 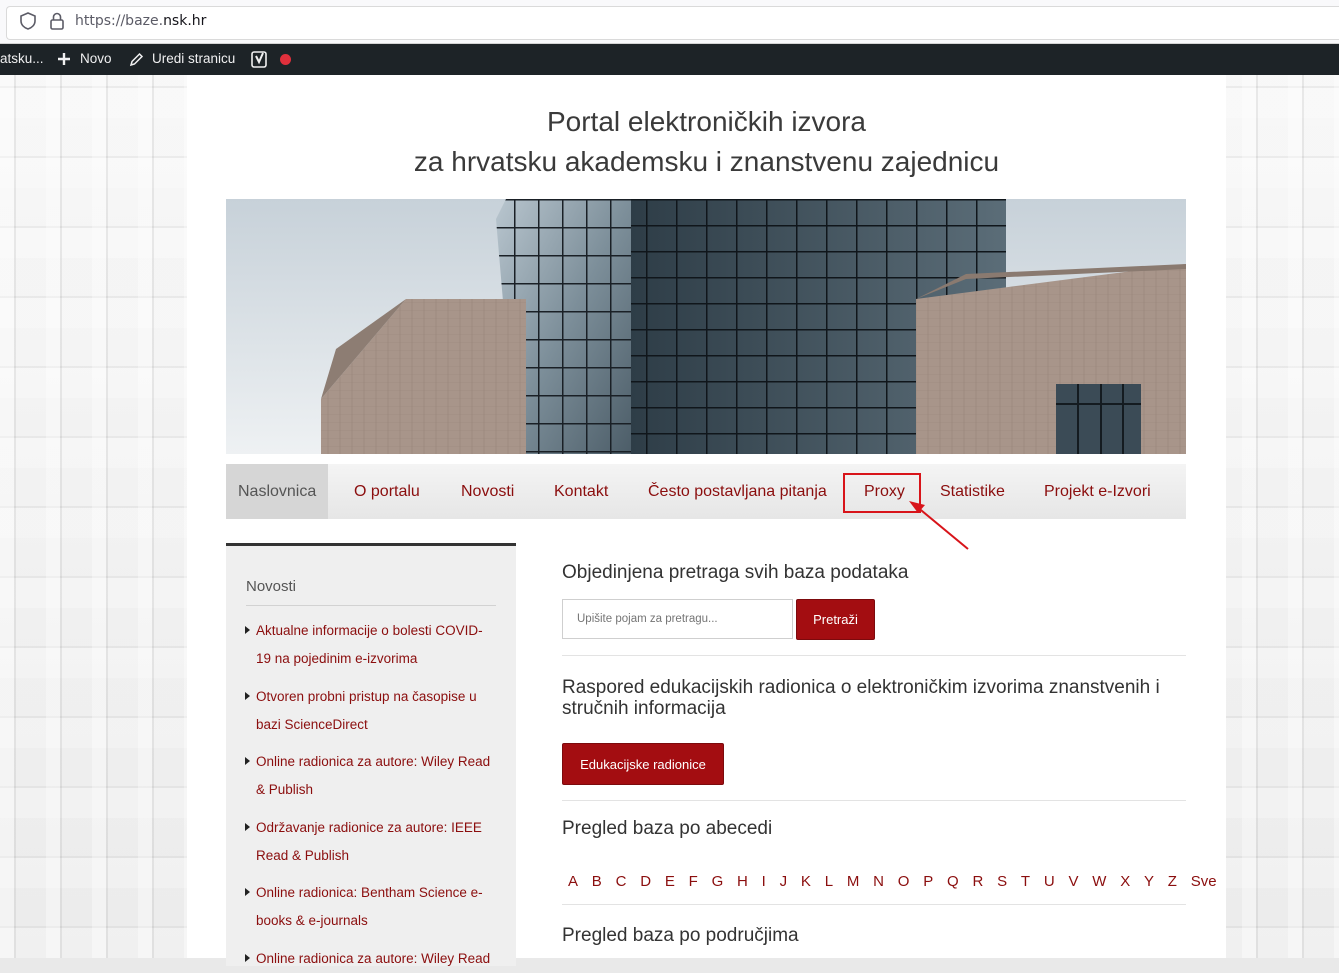 I want to click on letter-link: B, so click(x=597, y=881).